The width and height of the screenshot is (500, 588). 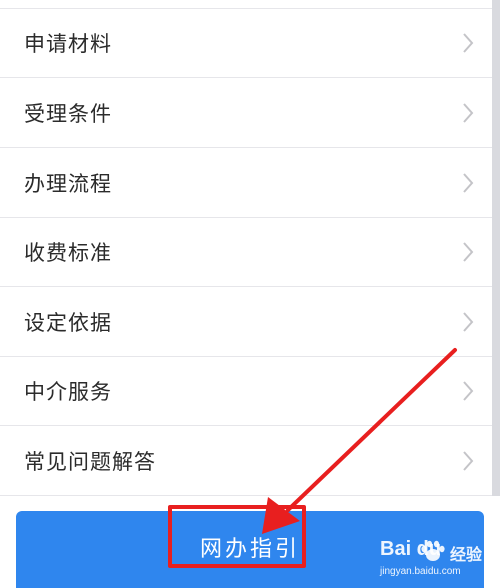 What do you see at coordinates (68, 184) in the screenshot?
I see `menu-item-label: 办理流程` at bounding box center [68, 184].